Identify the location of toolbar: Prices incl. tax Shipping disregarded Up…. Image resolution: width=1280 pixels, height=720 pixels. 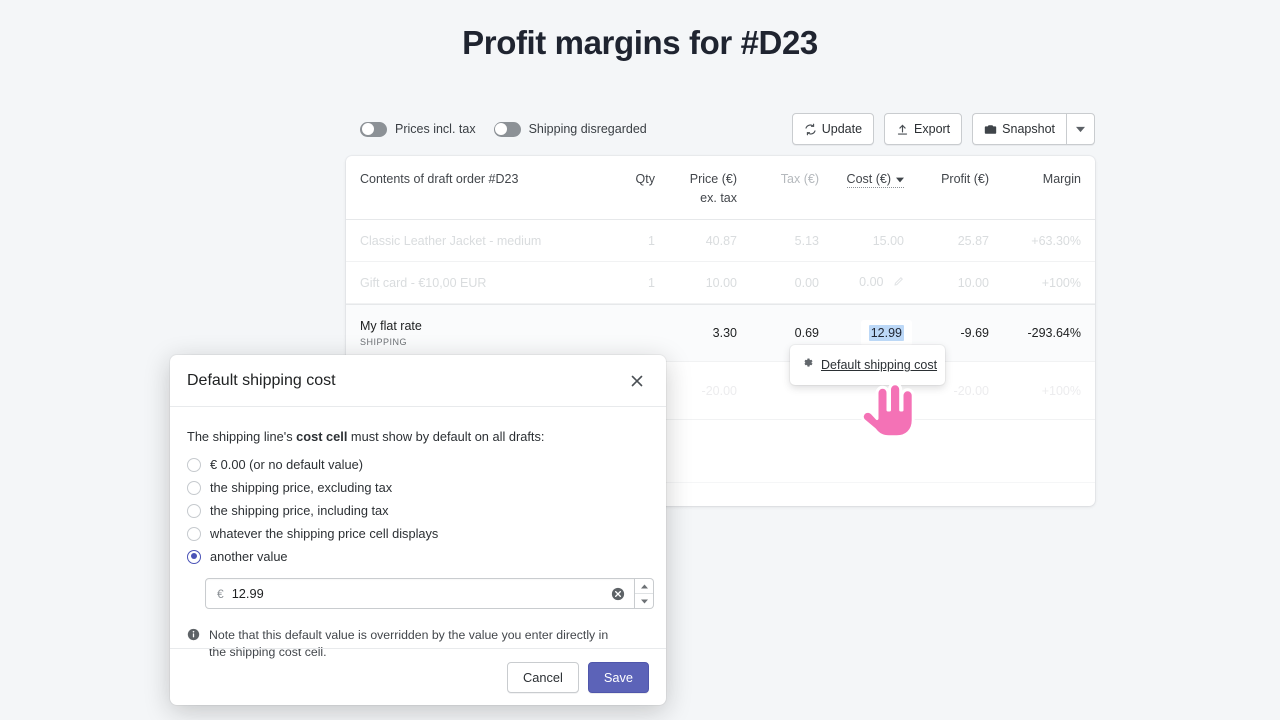
(720, 129).